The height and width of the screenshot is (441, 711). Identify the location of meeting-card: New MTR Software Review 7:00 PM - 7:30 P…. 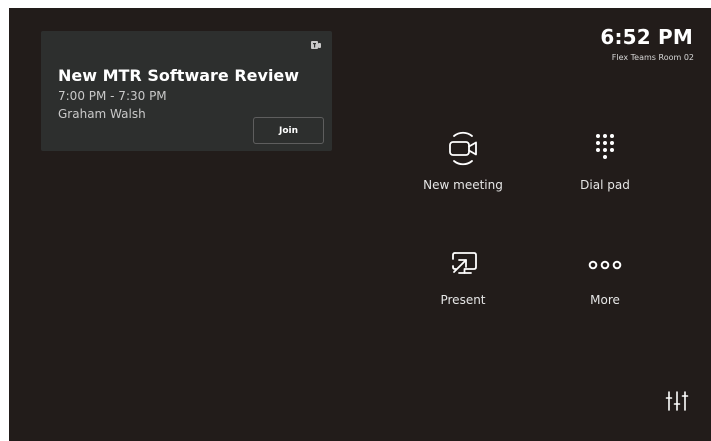
(186, 91).